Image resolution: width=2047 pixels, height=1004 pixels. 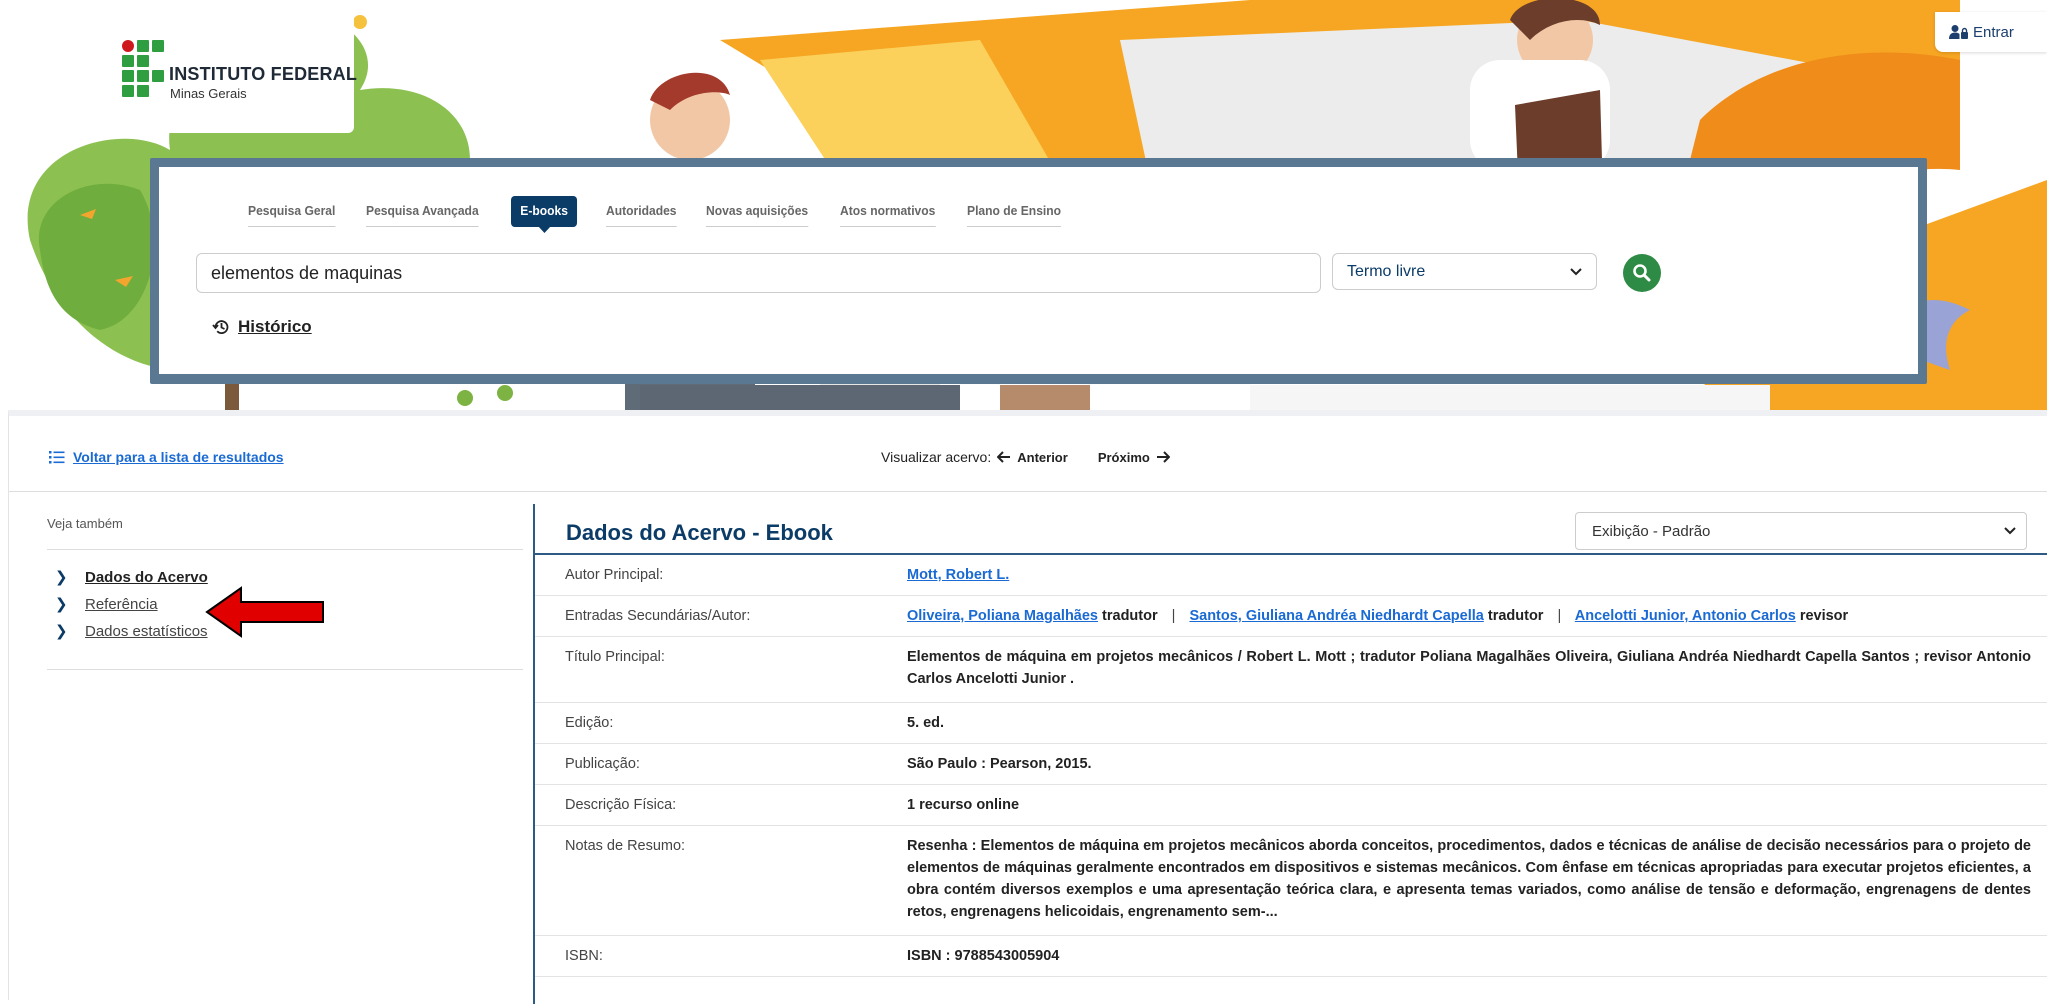 I want to click on tab-pesquisa-geral: Pesquisa Geral, so click(x=292, y=212).